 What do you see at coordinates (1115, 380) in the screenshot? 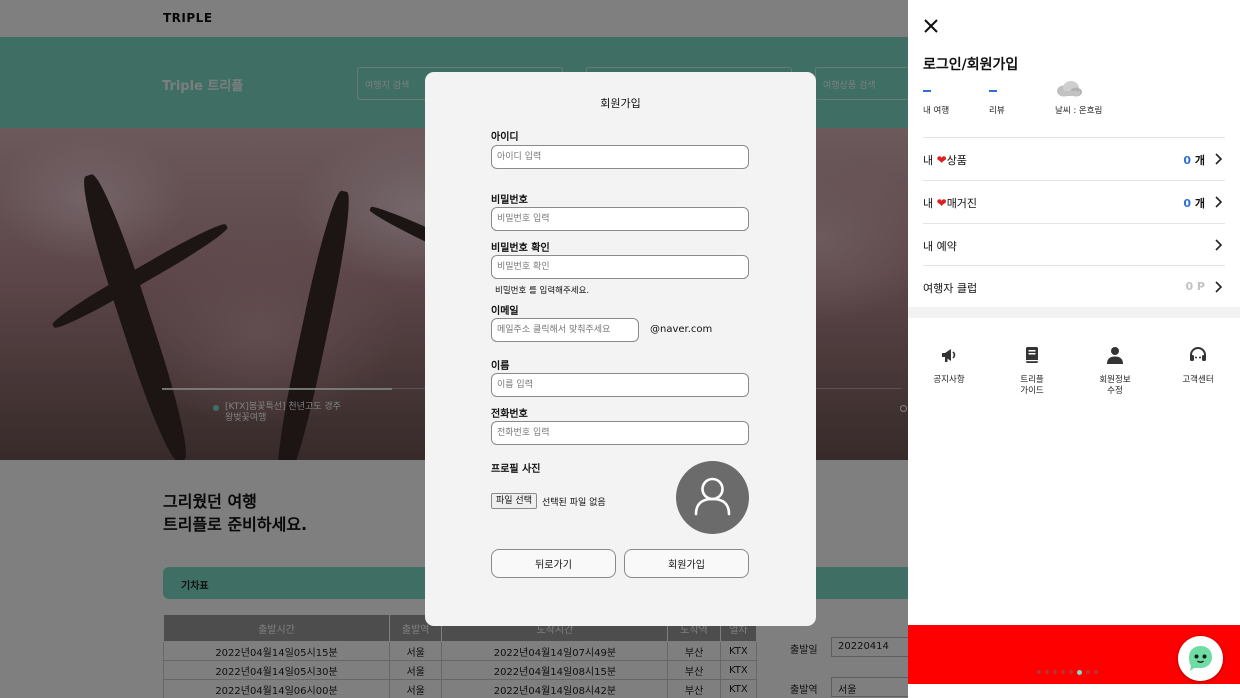
I see `quick-link-label: 회원정보` at bounding box center [1115, 380].